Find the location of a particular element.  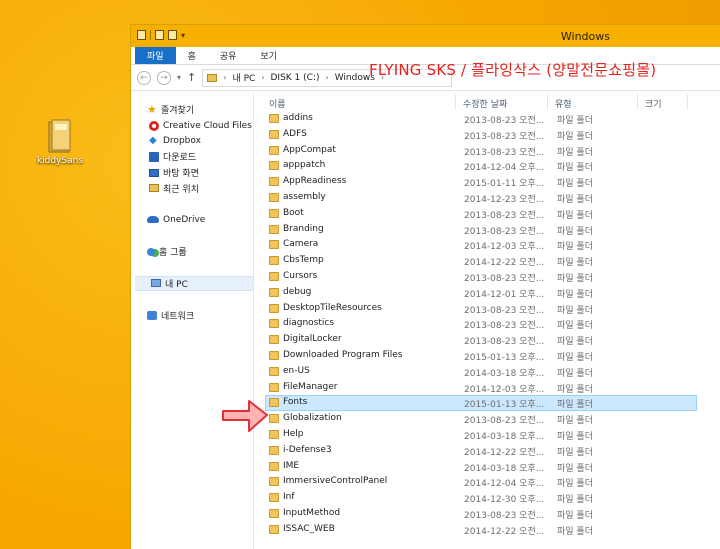

table-row: DigitalLocker 2013-08-23 오전... 파일 폴더 is located at coordinates (487, 340).